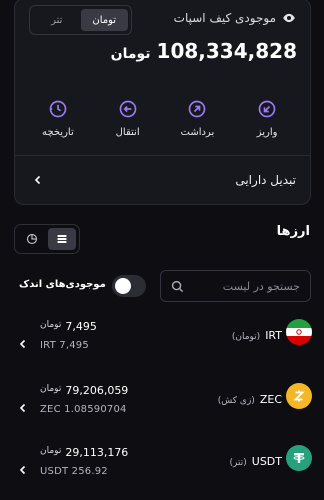  Describe the element at coordinates (246, 337) in the screenshot. I see `asset-fa-name: (تومان)` at that location.